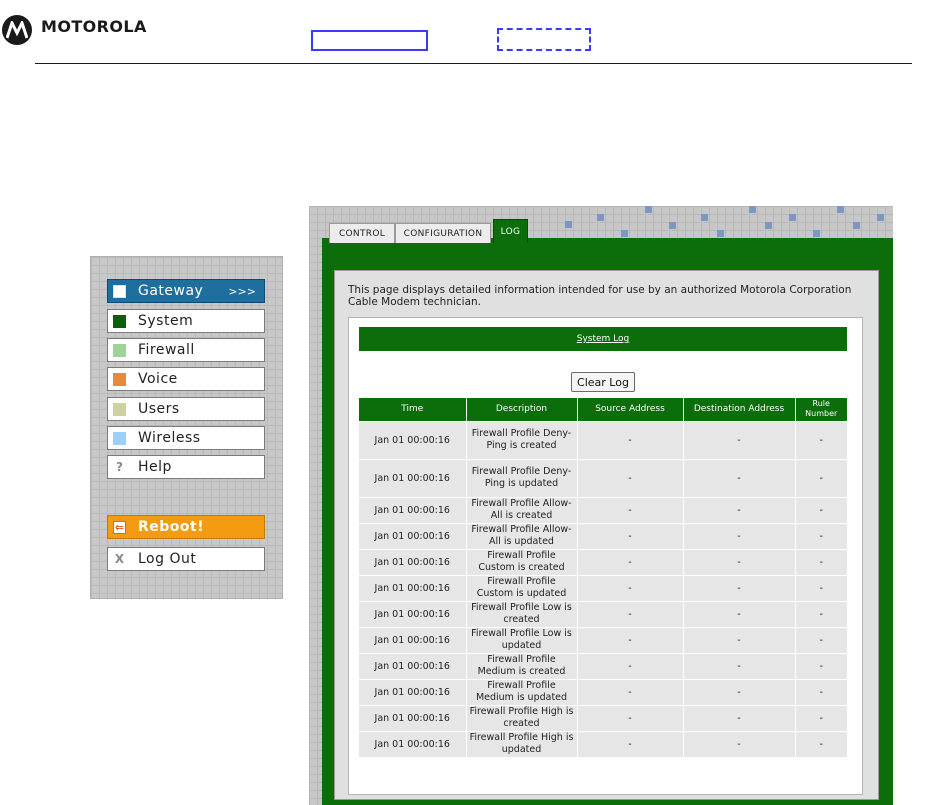 This screenshot has width=940, height=805. Describe the element at coordinates (186, 379) in the screenshot. I see `sidebar-item-voice: Voice` at that location.